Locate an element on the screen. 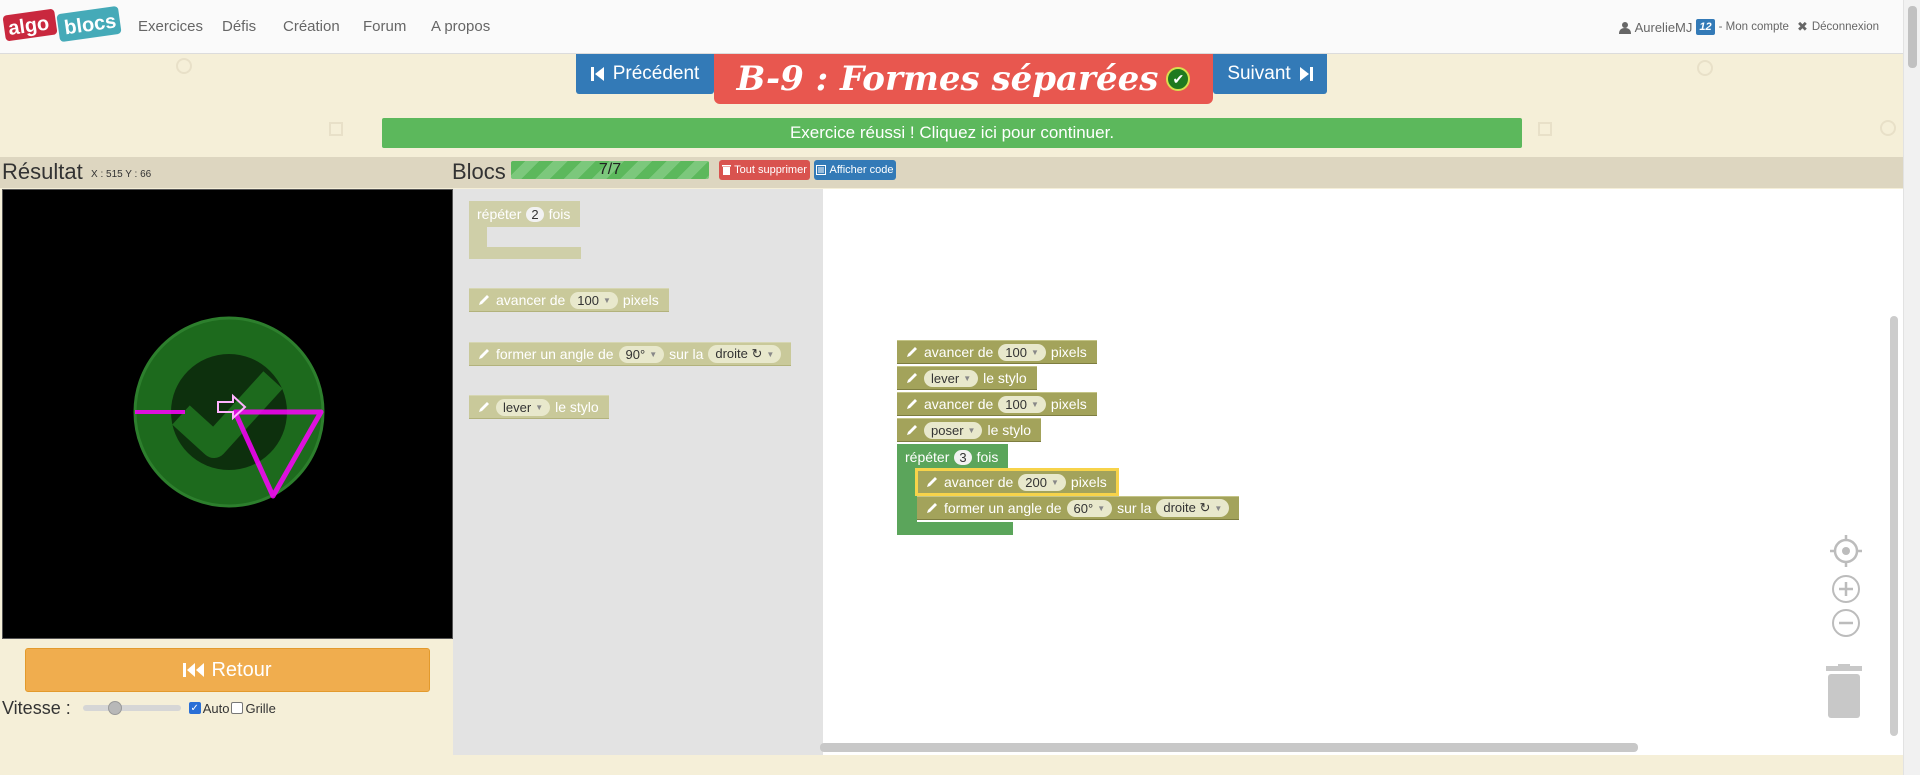 This screenshot has width=1920, height=775. account-link: - Mon compte is located at coordinates (1754, 27).